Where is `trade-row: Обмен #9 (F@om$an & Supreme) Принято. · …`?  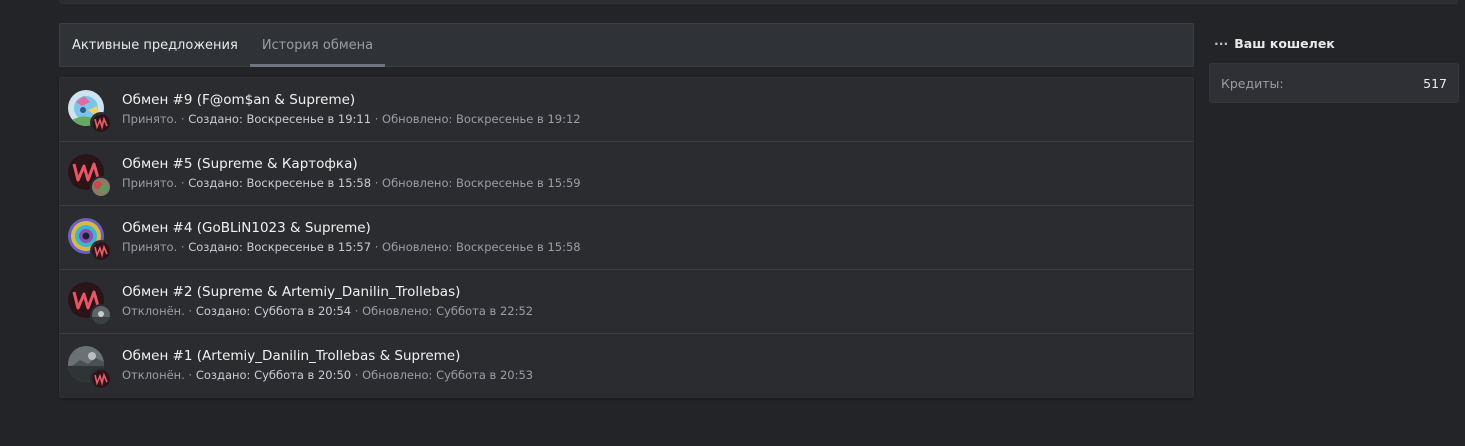
trade-row: Обмен #9 (F@om$an & Supreme) Принято. · … is located at coordinates (626, 110).